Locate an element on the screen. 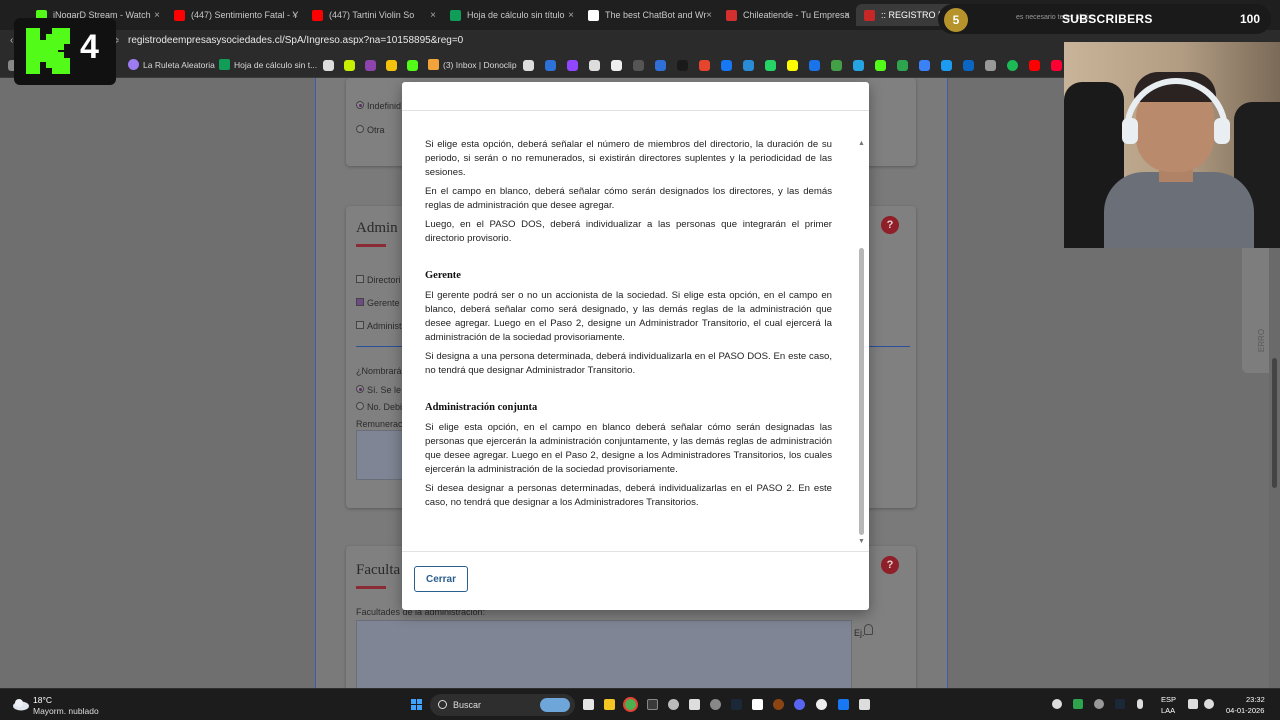 The width and height of the screenshot is (1280, 720). tab-sheets: Hoja de cálculo sin título × is located at coordinates (511, 15).